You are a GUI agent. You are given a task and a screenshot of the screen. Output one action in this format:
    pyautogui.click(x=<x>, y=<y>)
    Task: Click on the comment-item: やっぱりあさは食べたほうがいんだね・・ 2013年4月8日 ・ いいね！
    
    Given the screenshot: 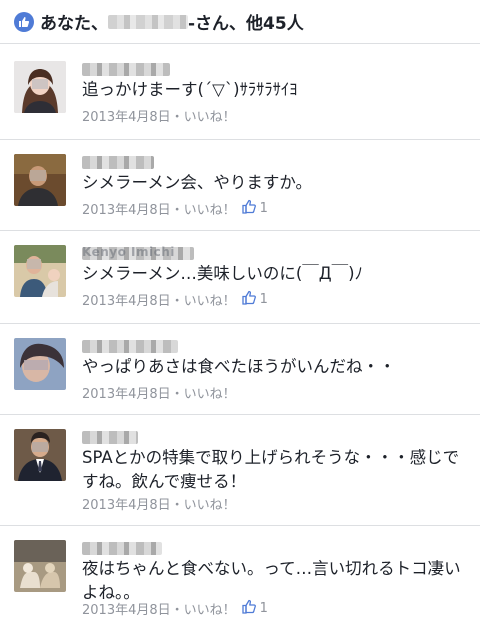 What is the action you would take?
    pyautogui.click(x=240, y=369)
    